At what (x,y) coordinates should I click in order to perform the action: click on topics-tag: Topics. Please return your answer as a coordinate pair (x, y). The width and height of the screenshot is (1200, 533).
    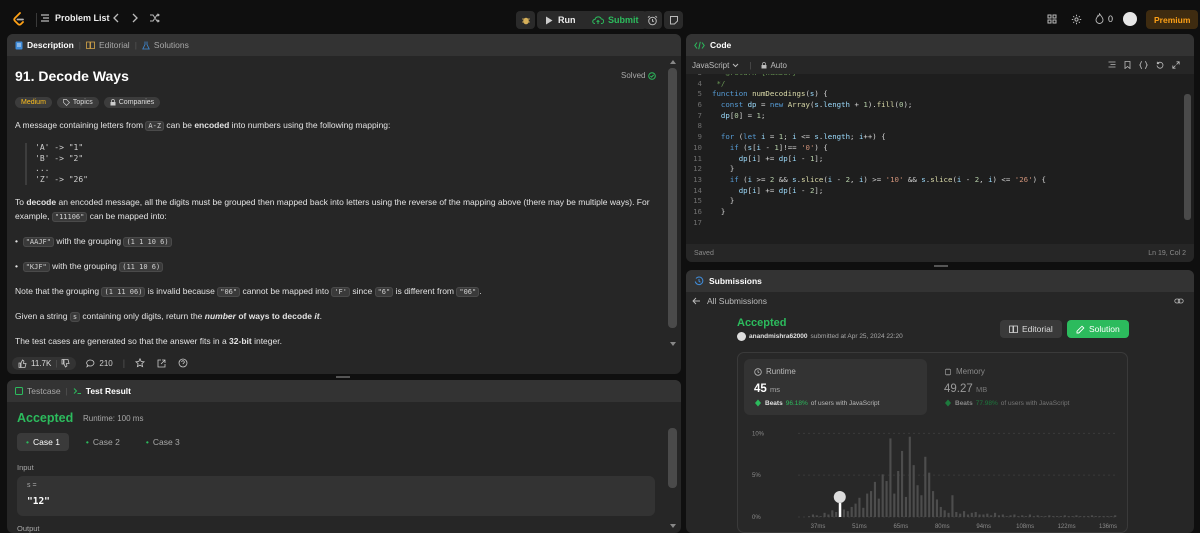
    Looking at the image, I should click on (77, 102).